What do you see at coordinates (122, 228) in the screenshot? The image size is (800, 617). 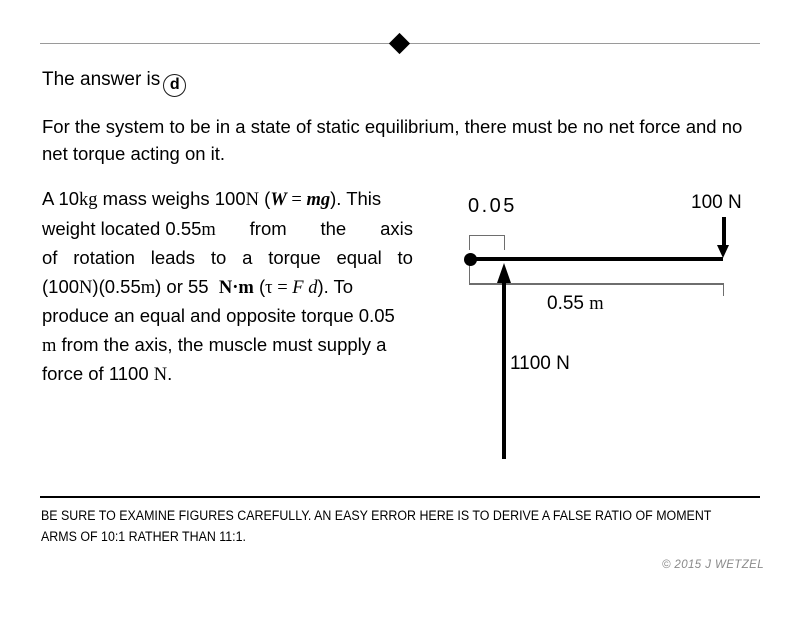 I see `text-run: weight located 0.55` at bounding box center [122, 228].